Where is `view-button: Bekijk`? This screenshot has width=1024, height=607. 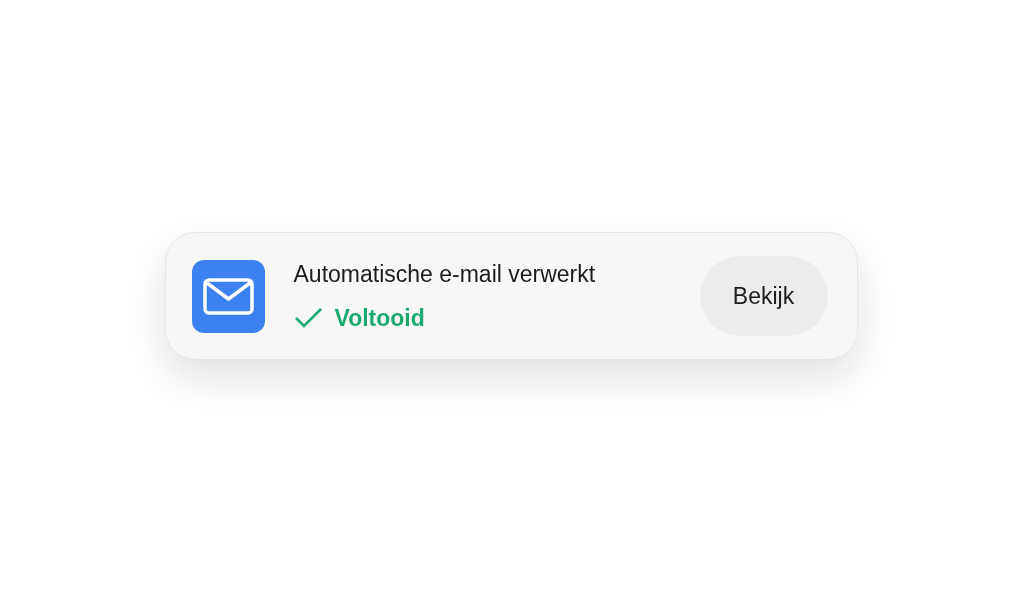 view-button: Bekijk is located at coordinates (763, 296).